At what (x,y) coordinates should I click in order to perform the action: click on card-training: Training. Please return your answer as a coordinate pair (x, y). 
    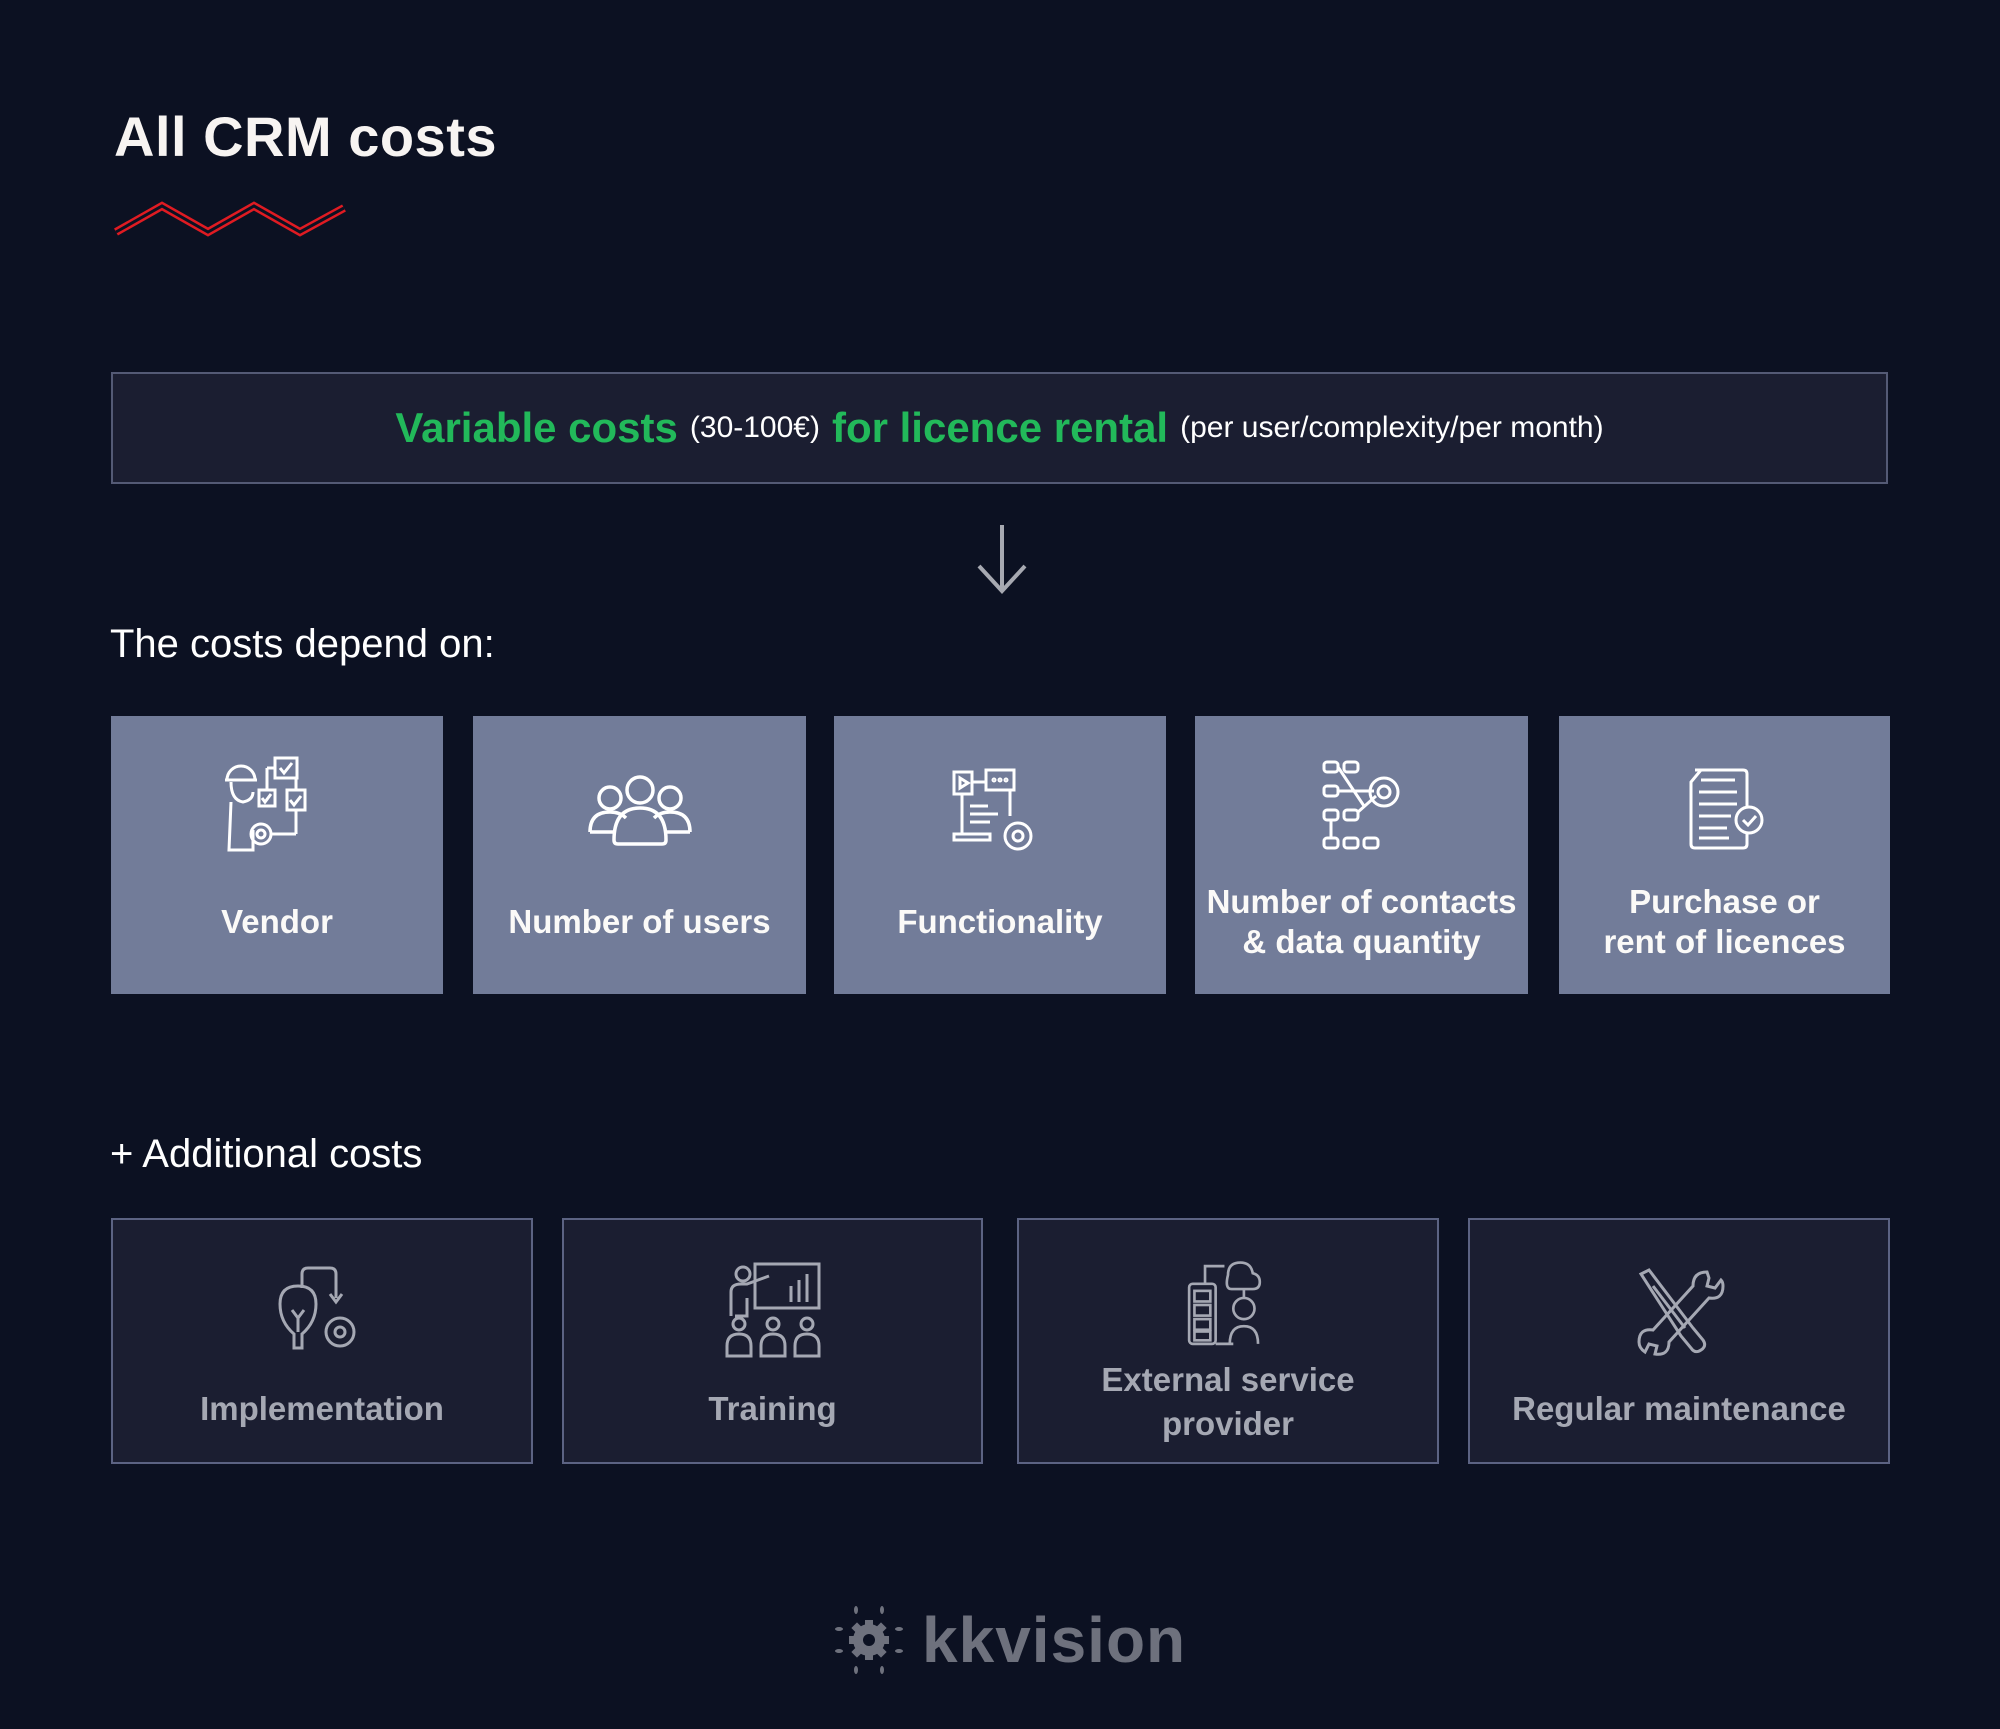
    Looking at the image, I should click on (772, 1341).